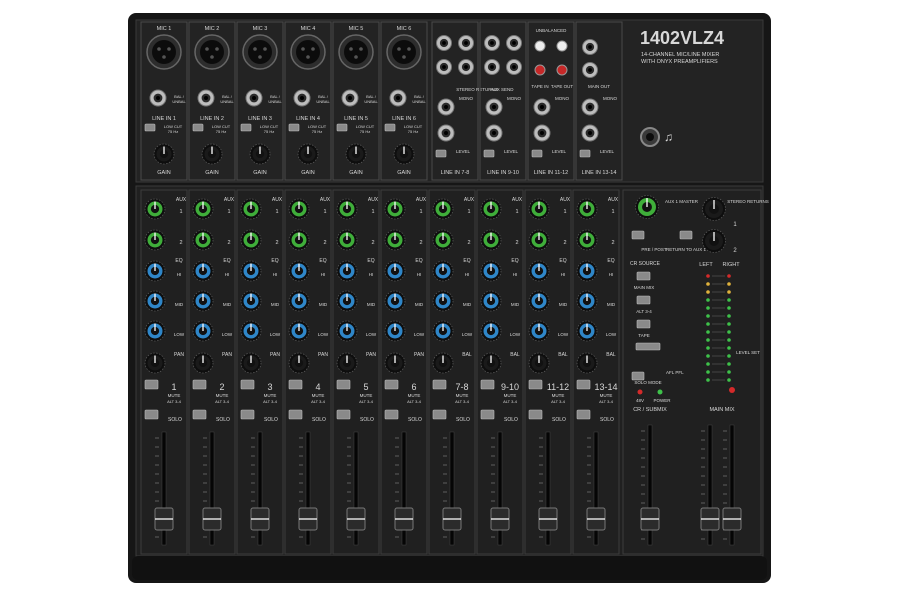  What do you see at coordinates (562, 70) in the screenshot?
I see `rca-tape-out-right` at bounding box center [562, 70].